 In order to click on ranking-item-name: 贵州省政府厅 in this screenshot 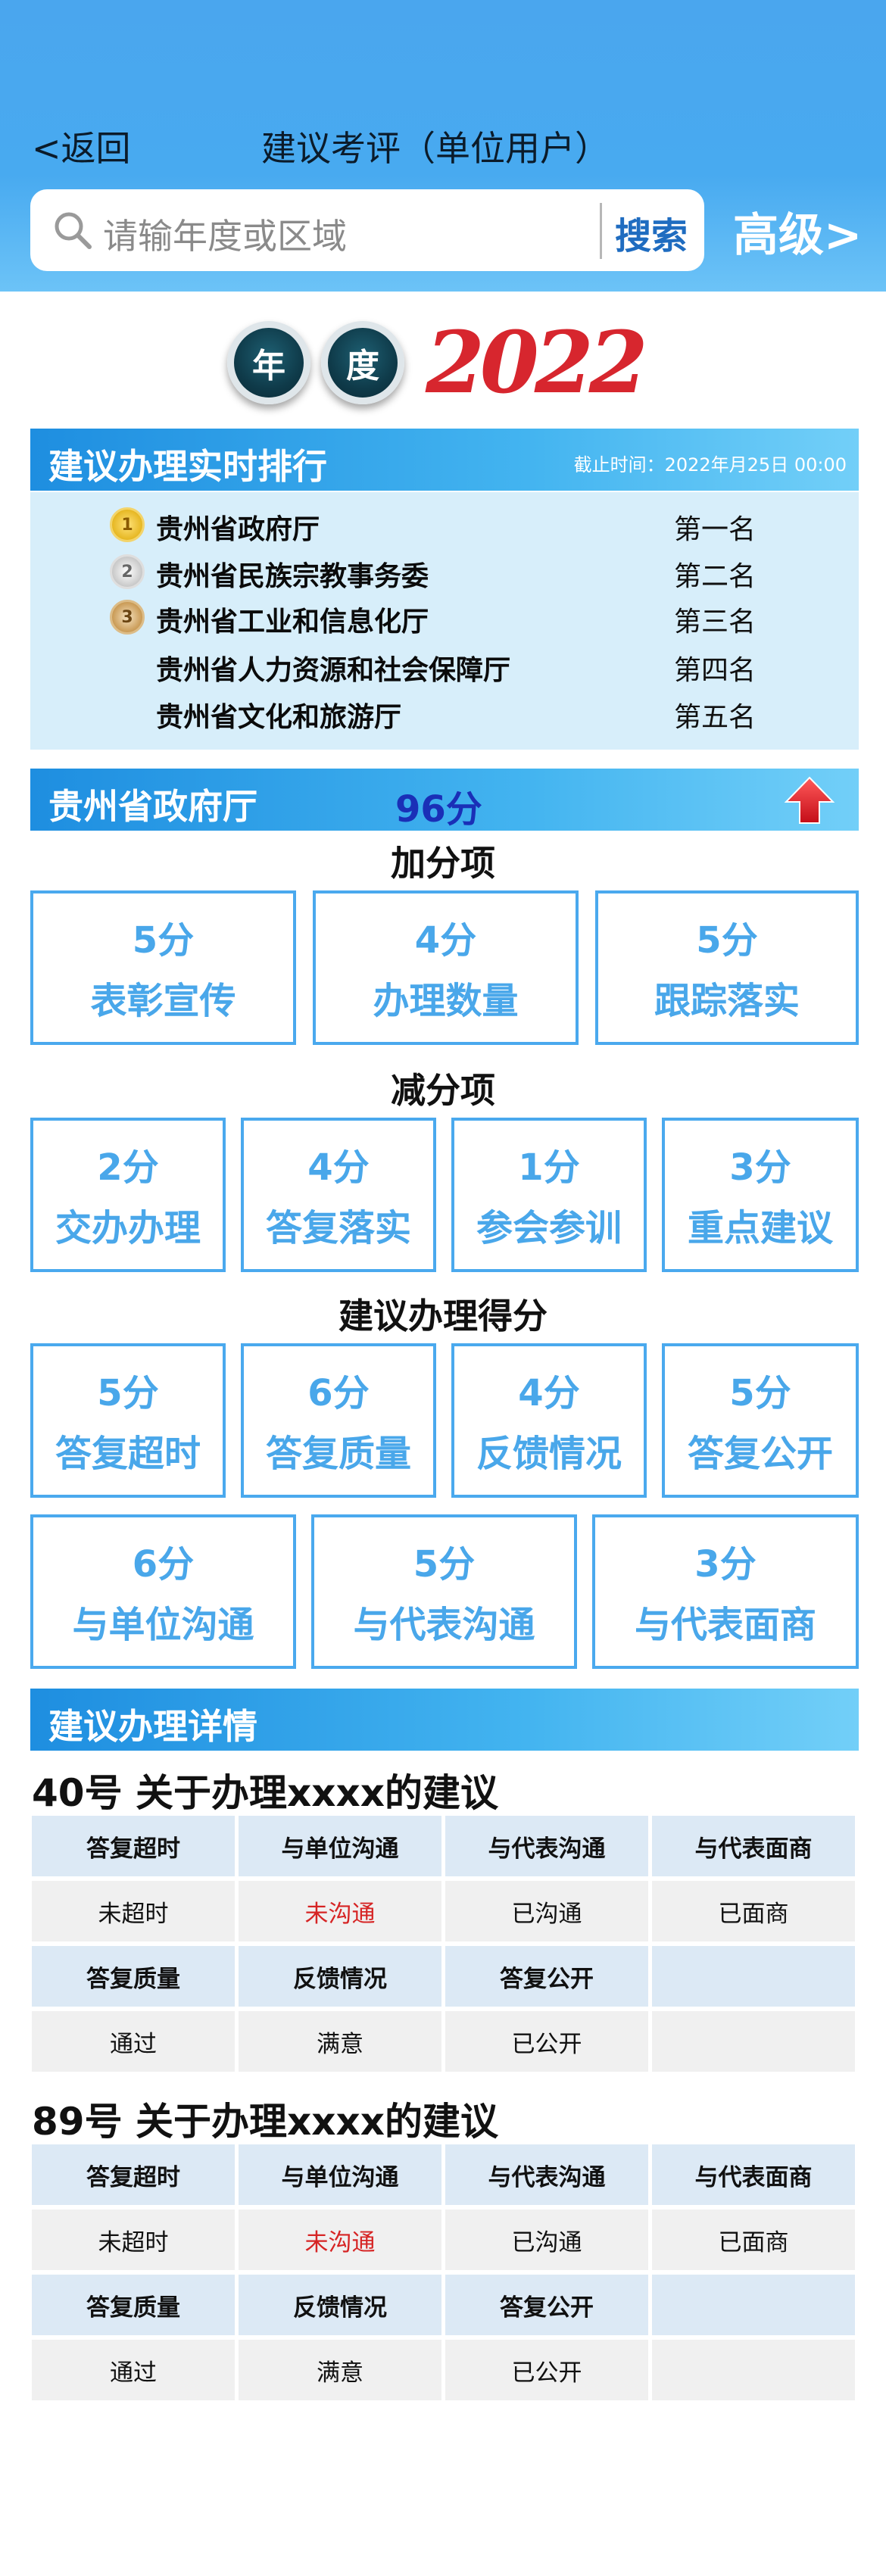, I will do `click(238, 529)`.